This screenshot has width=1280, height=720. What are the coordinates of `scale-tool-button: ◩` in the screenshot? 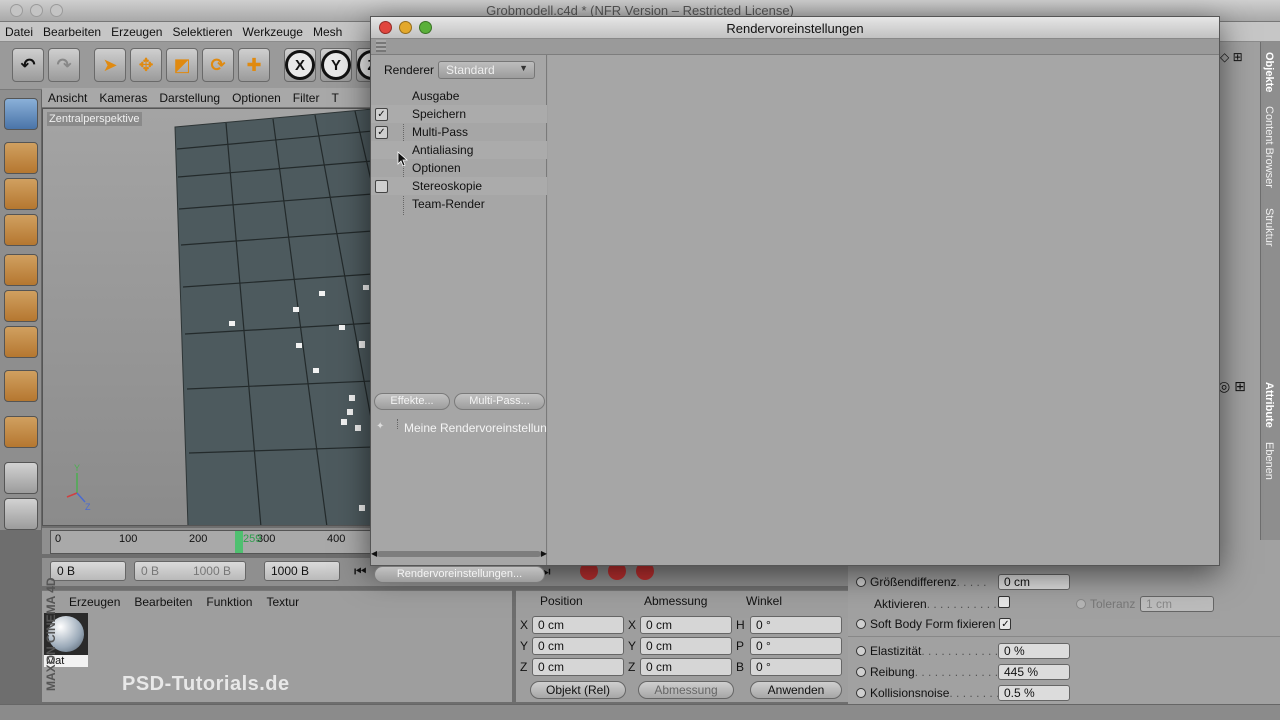 It's located at (182, 65).